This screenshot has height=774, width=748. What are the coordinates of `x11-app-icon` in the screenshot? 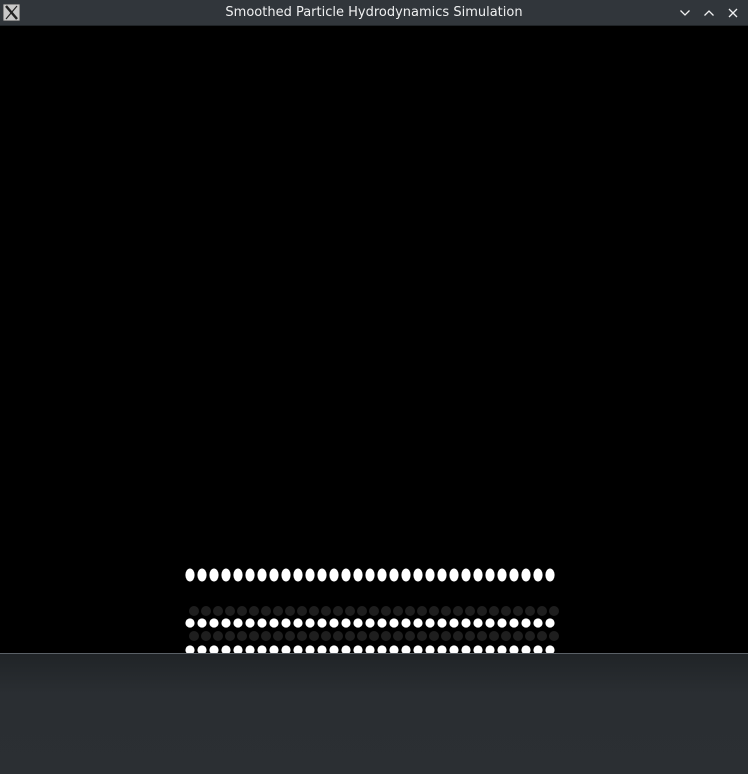 It's located at (11, 12).